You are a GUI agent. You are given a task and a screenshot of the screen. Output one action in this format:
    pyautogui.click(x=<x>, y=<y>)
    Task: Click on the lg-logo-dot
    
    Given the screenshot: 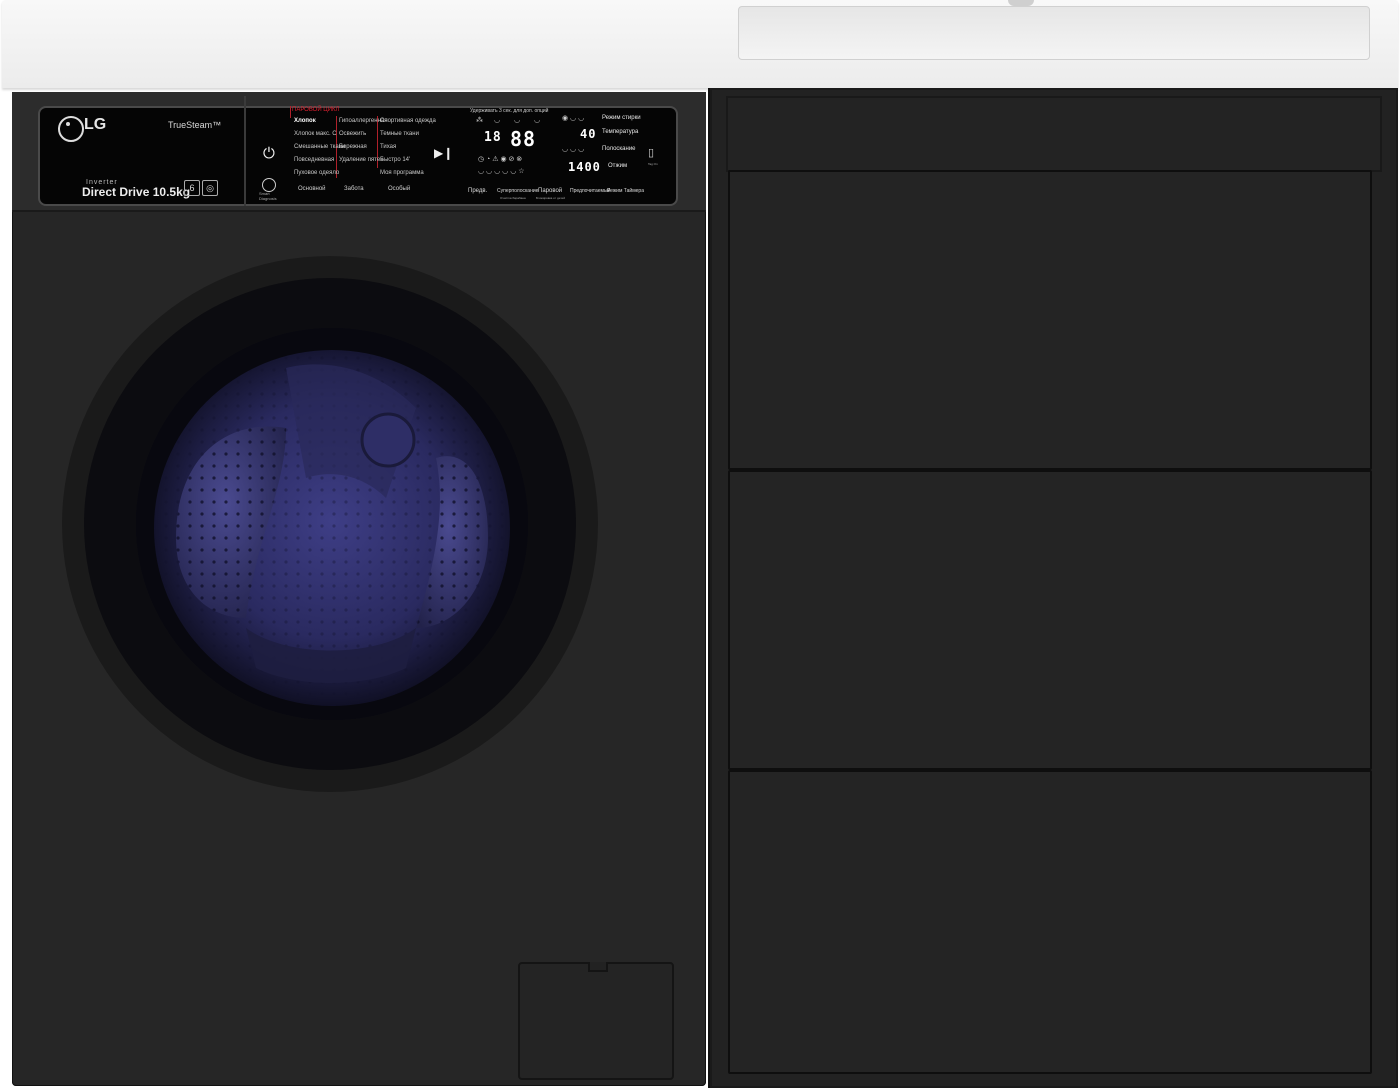 What is the action you would take?
    pyautogui.click(x=68, y=124)
    